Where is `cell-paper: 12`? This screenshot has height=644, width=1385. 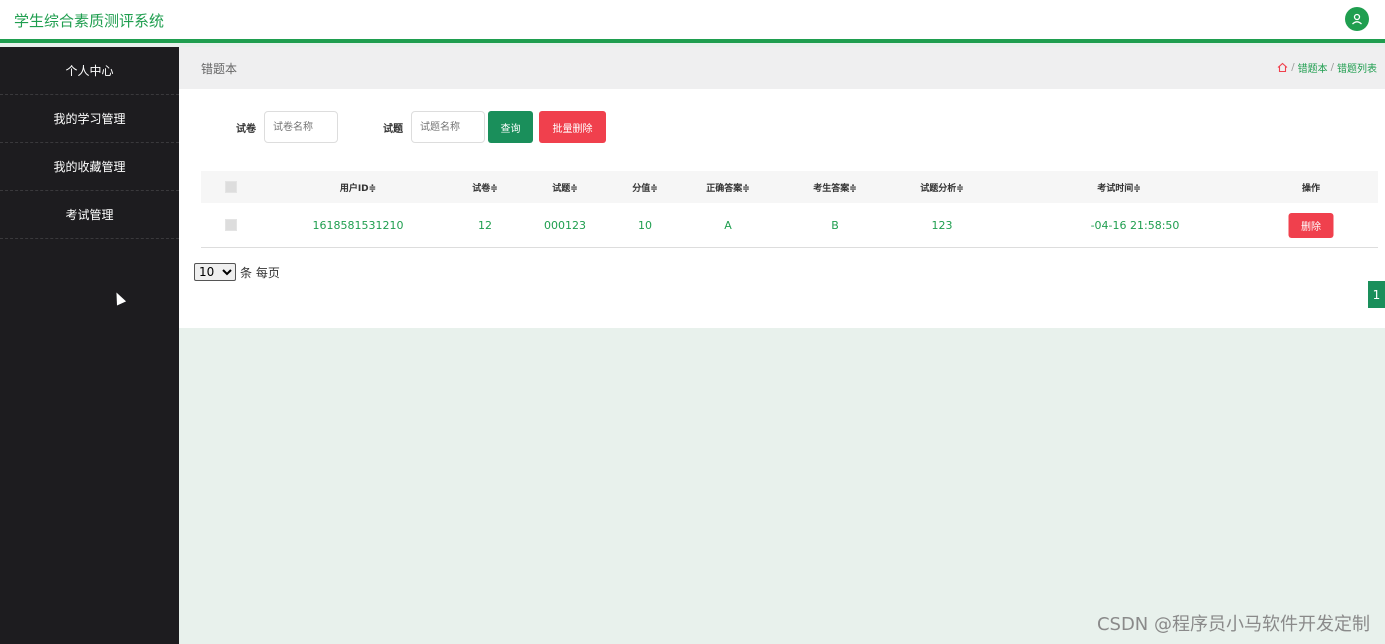 cell-paper: 12 is located at coordinates (485, 225).